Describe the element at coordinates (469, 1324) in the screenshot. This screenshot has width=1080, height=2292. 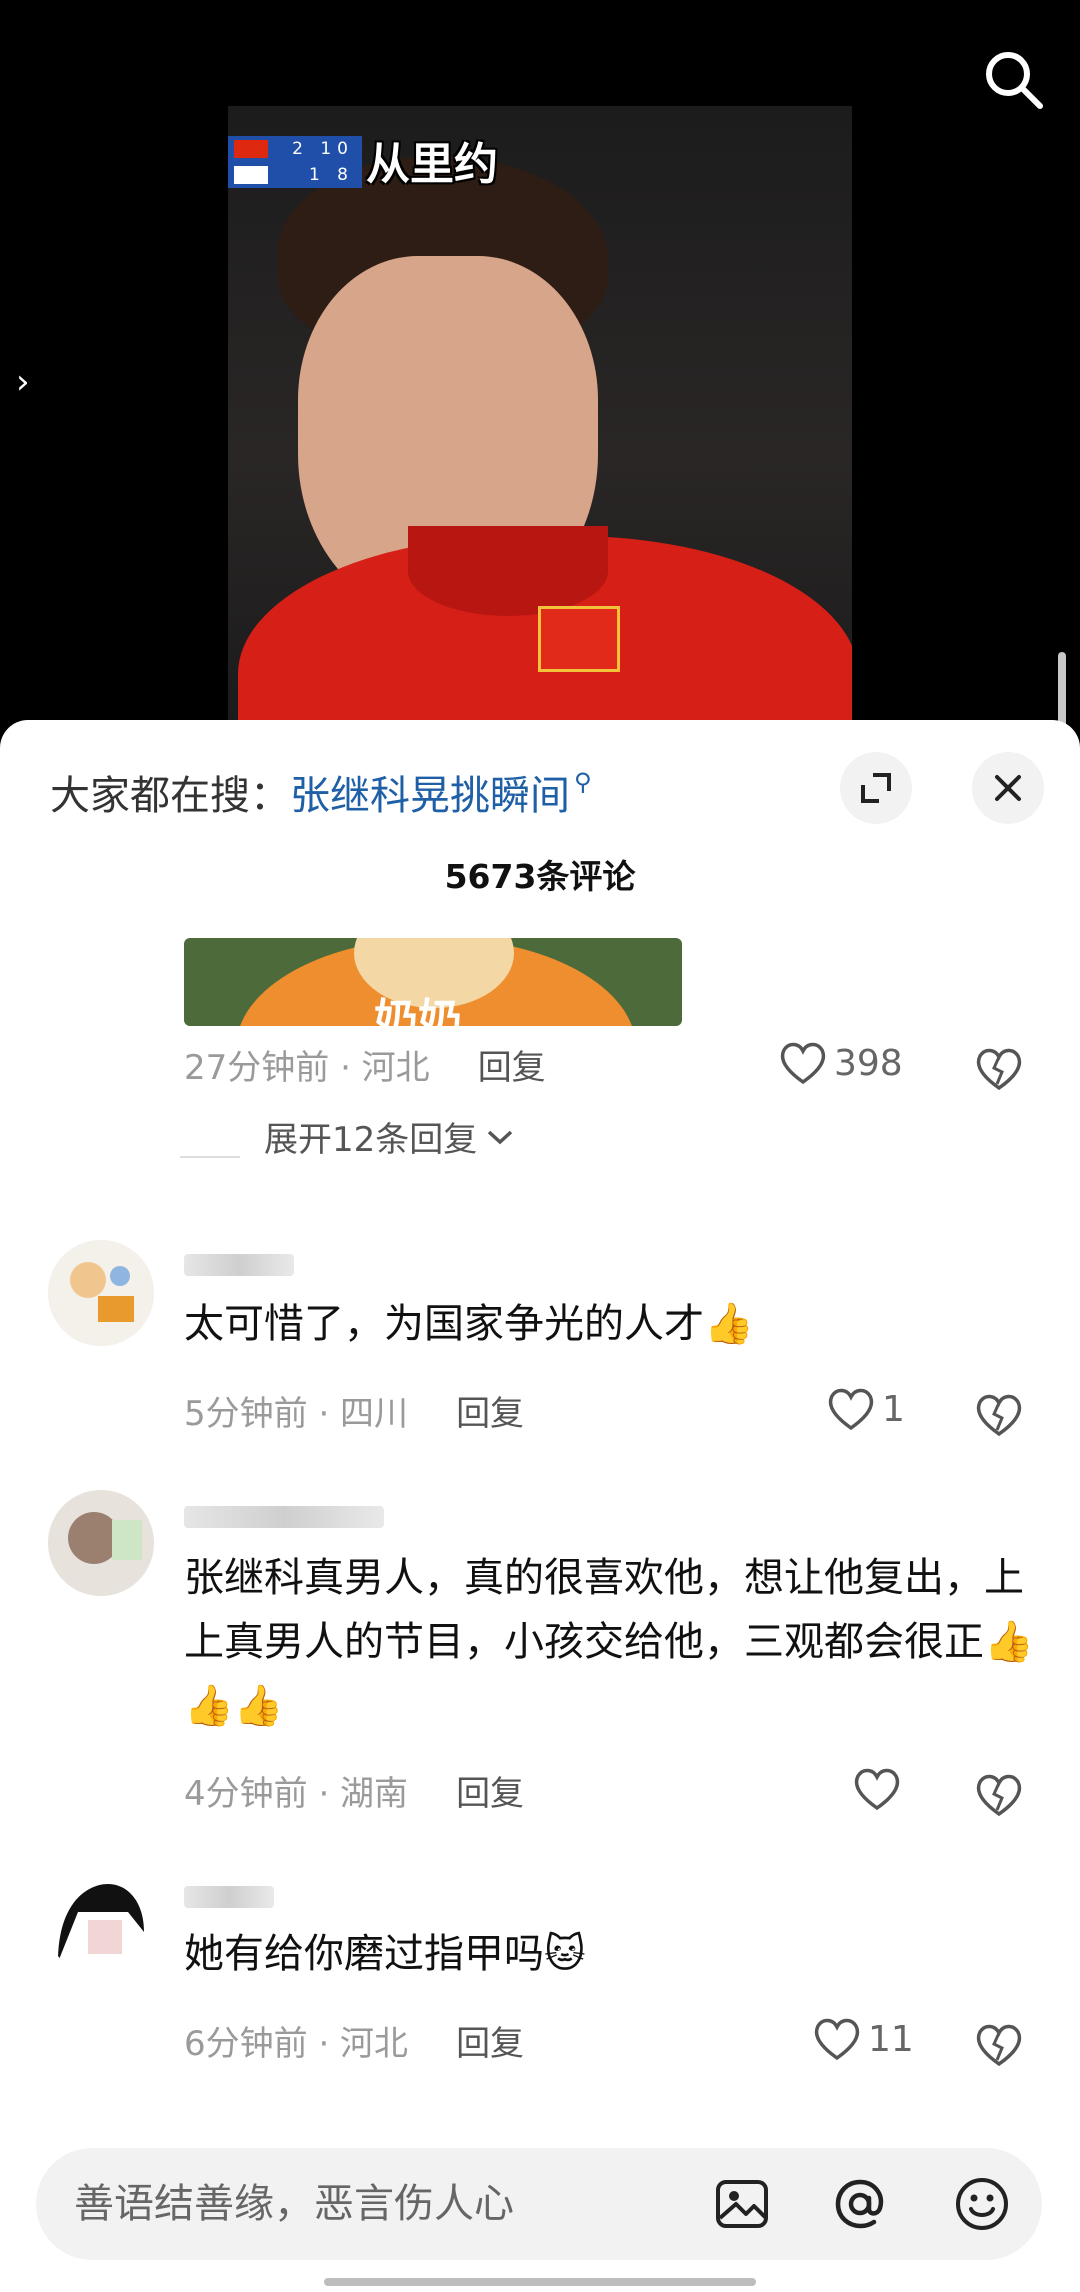
I see `comment-text: 太可惜了，为国家争光的人才👍` at that location.